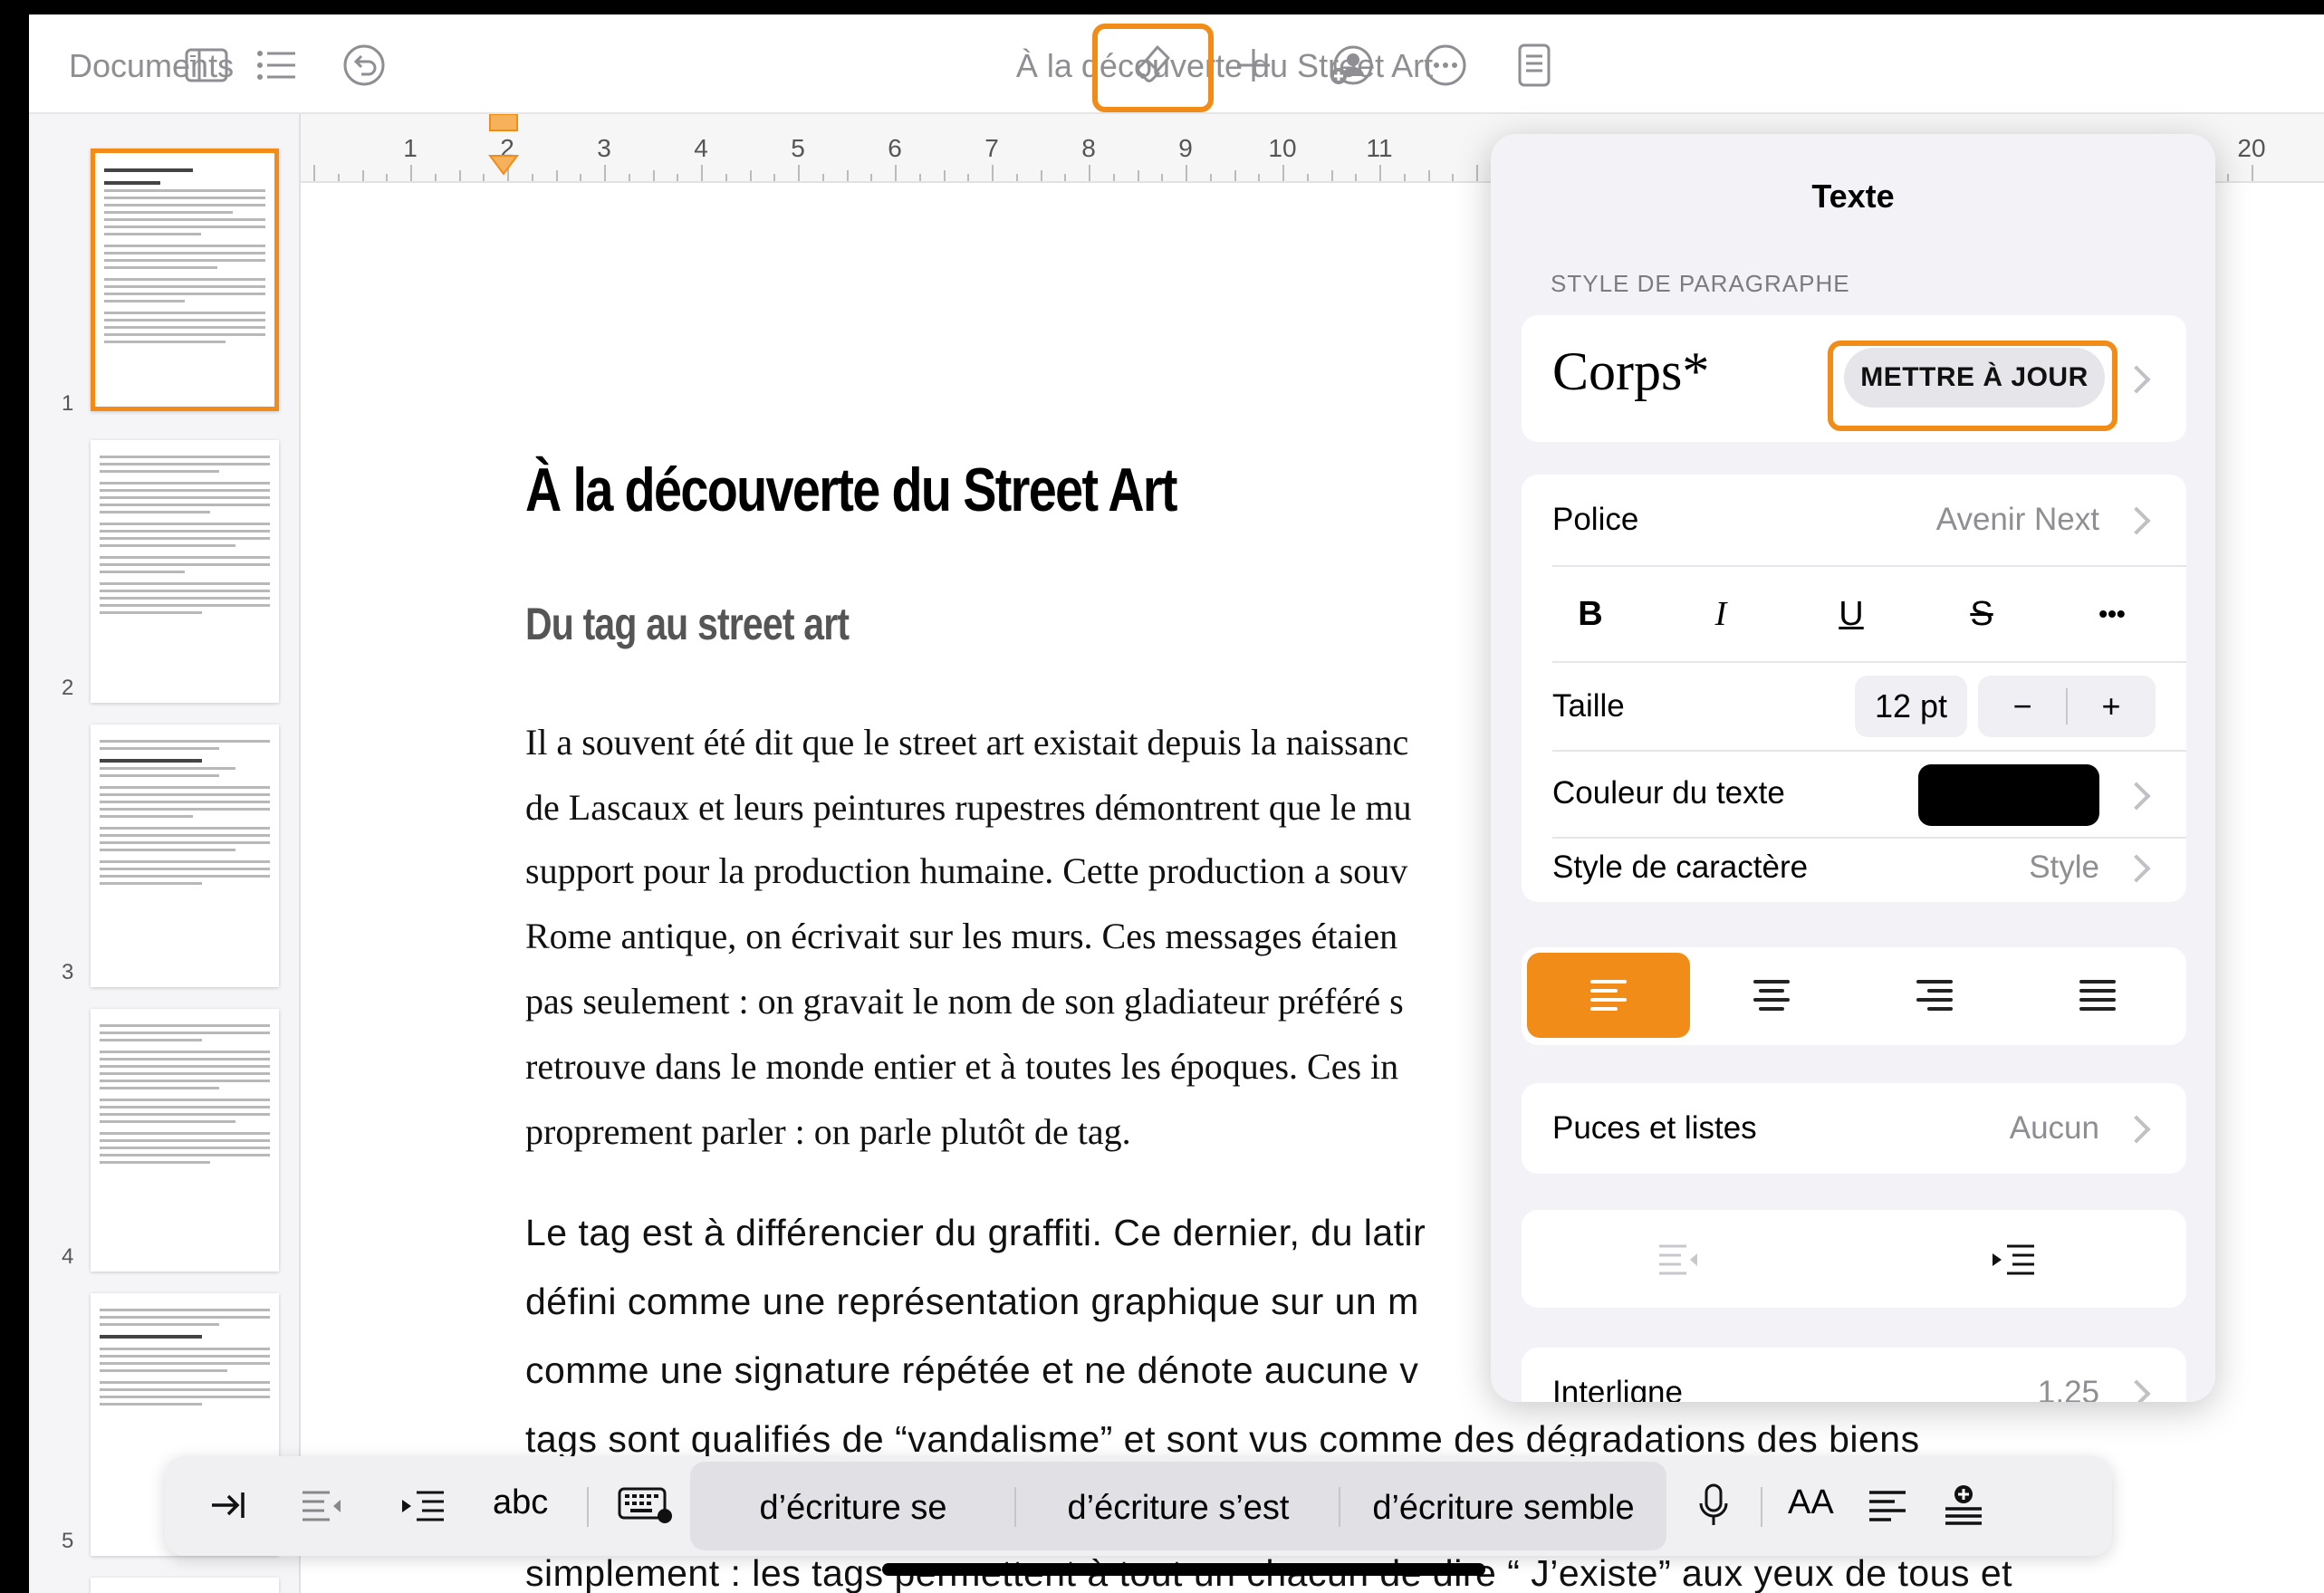 The image size is (2324, 1593). I want to click on ruler-number: 10, so click(1282, 148).